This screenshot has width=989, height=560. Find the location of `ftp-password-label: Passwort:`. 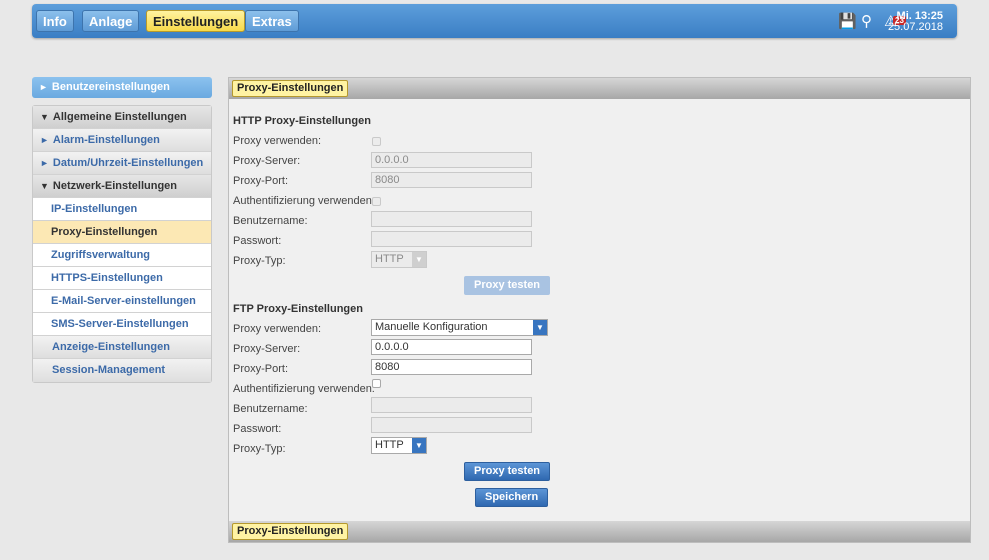

ftp-password-label: Passwort: is located at coordinates (257, 429).